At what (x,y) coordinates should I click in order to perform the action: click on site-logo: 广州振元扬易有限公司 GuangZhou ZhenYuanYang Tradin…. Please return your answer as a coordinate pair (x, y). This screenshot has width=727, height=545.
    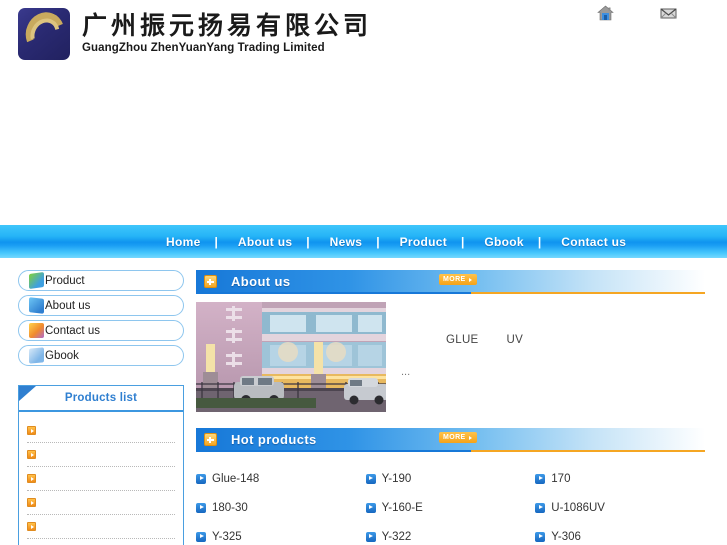
    Looking at the image, I should click on (195, 34).